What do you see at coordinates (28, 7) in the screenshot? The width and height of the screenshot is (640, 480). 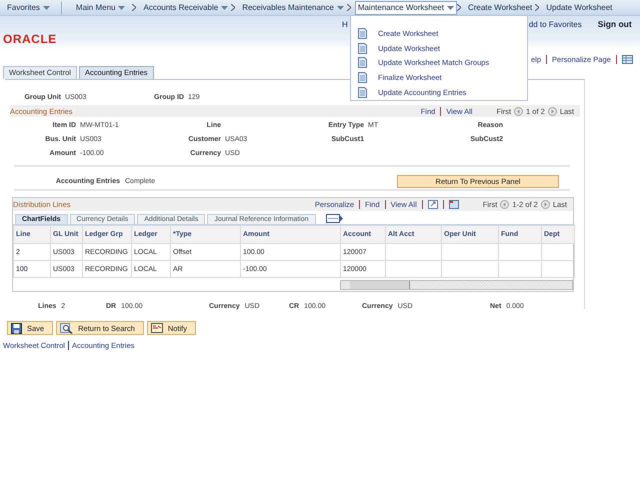 I see `nav-menu-item: Favorites` at bounding box center [28, 7].